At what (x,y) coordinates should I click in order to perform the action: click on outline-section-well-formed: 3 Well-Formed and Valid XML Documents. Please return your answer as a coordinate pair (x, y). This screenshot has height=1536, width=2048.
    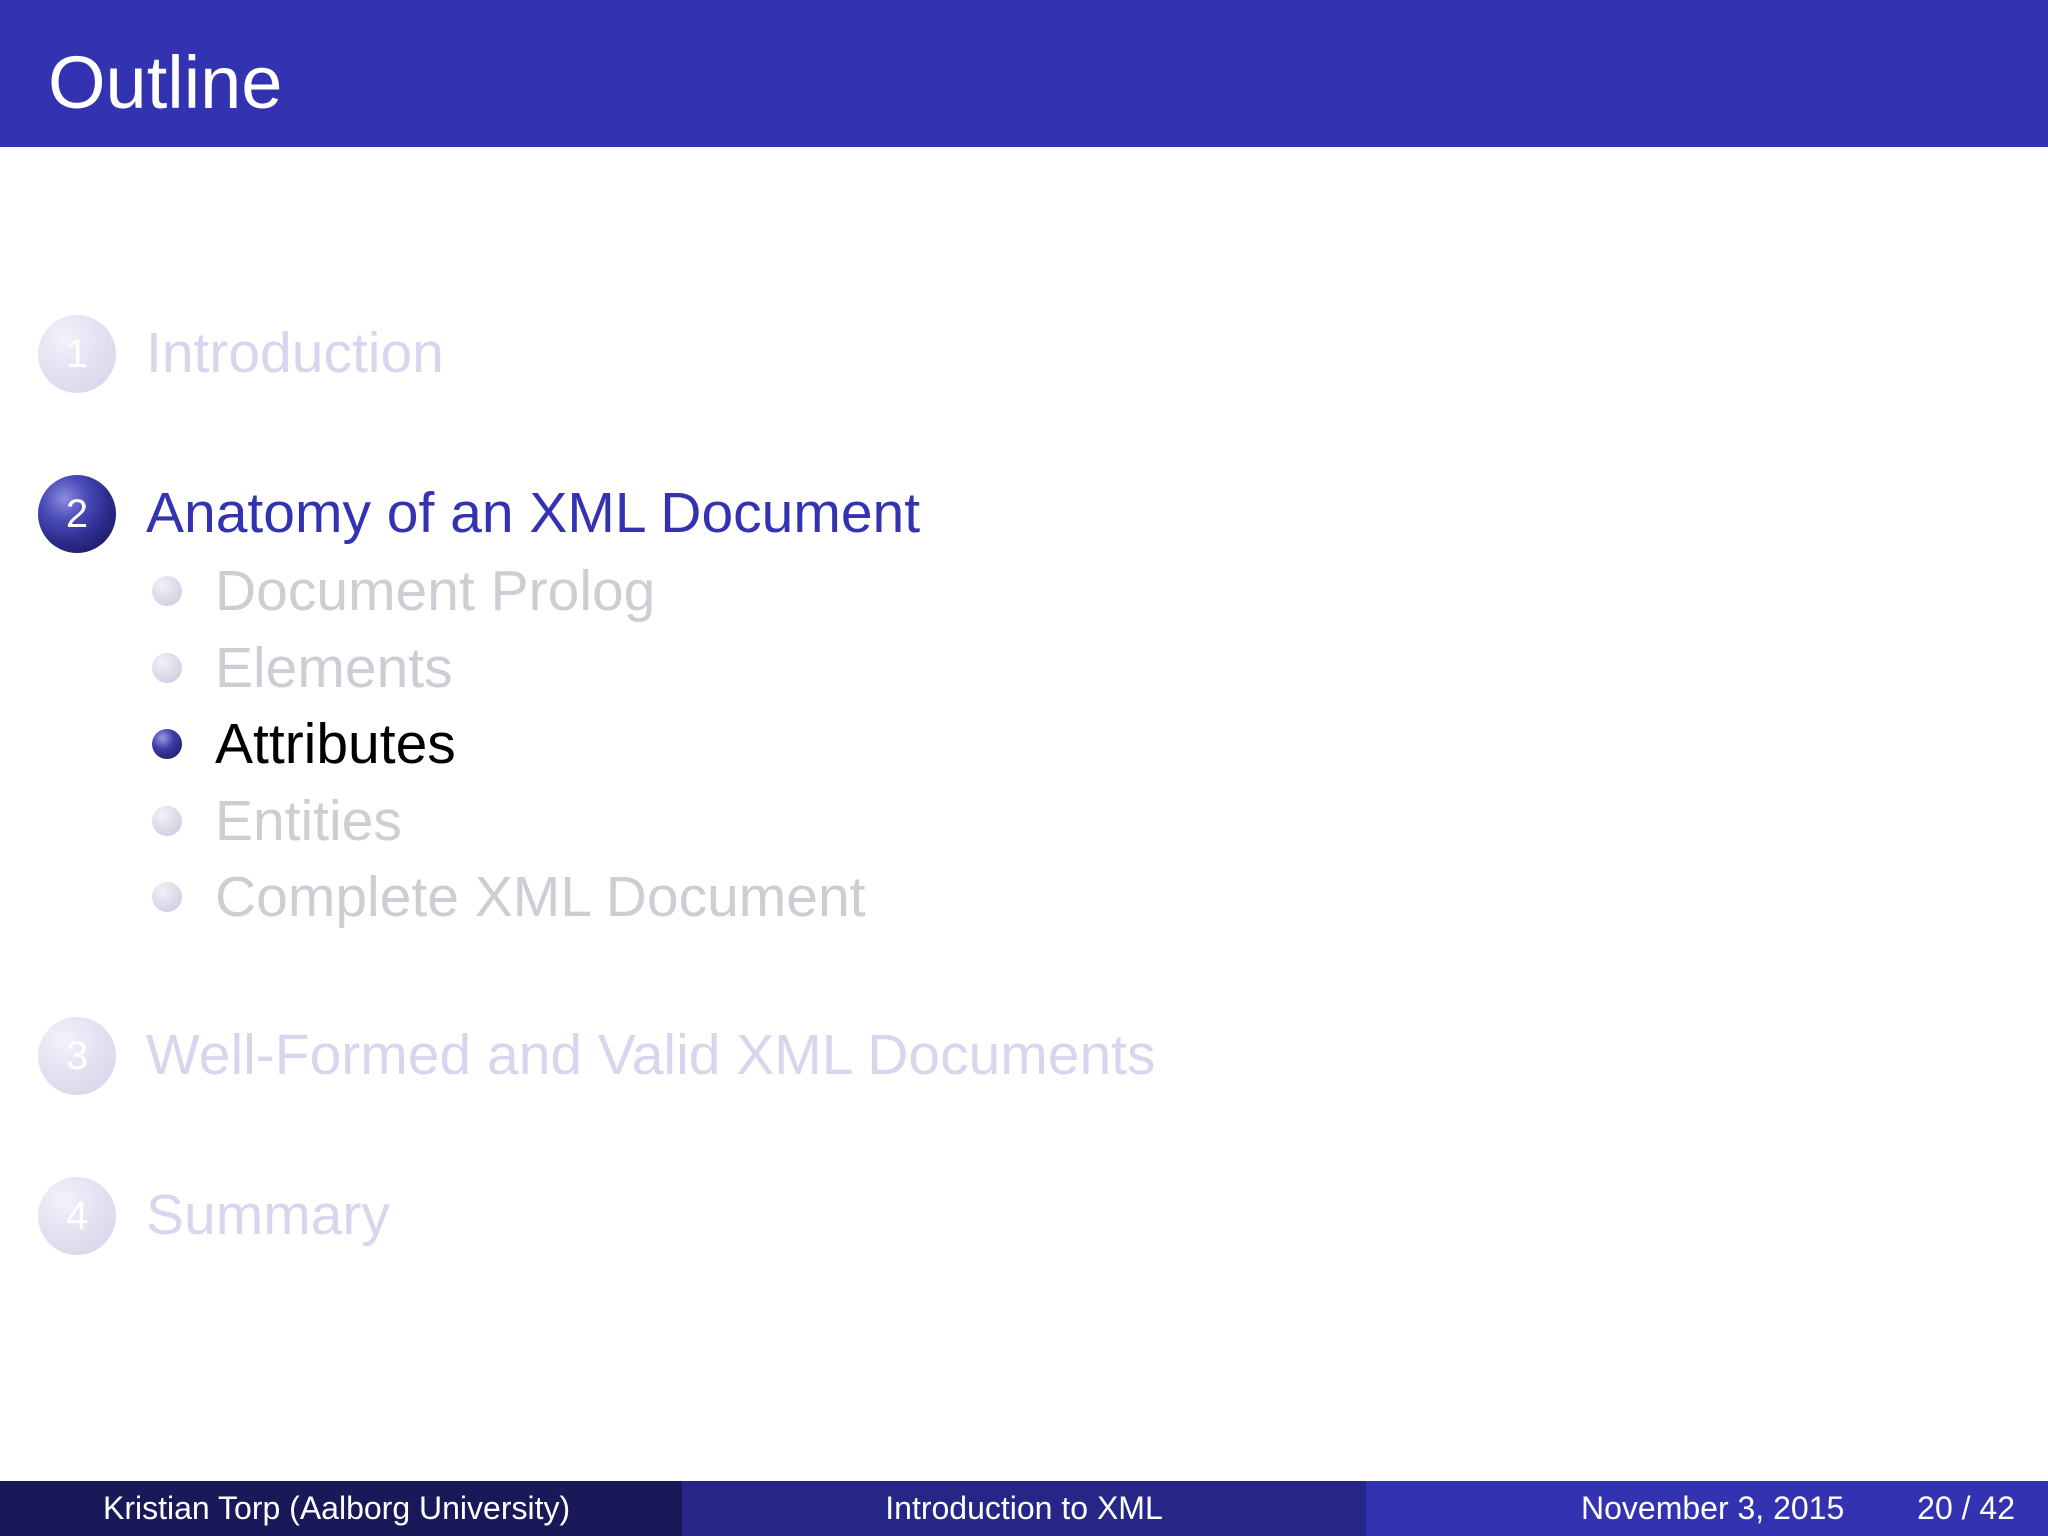
    Looking at the image, I should click on (738, 1056).